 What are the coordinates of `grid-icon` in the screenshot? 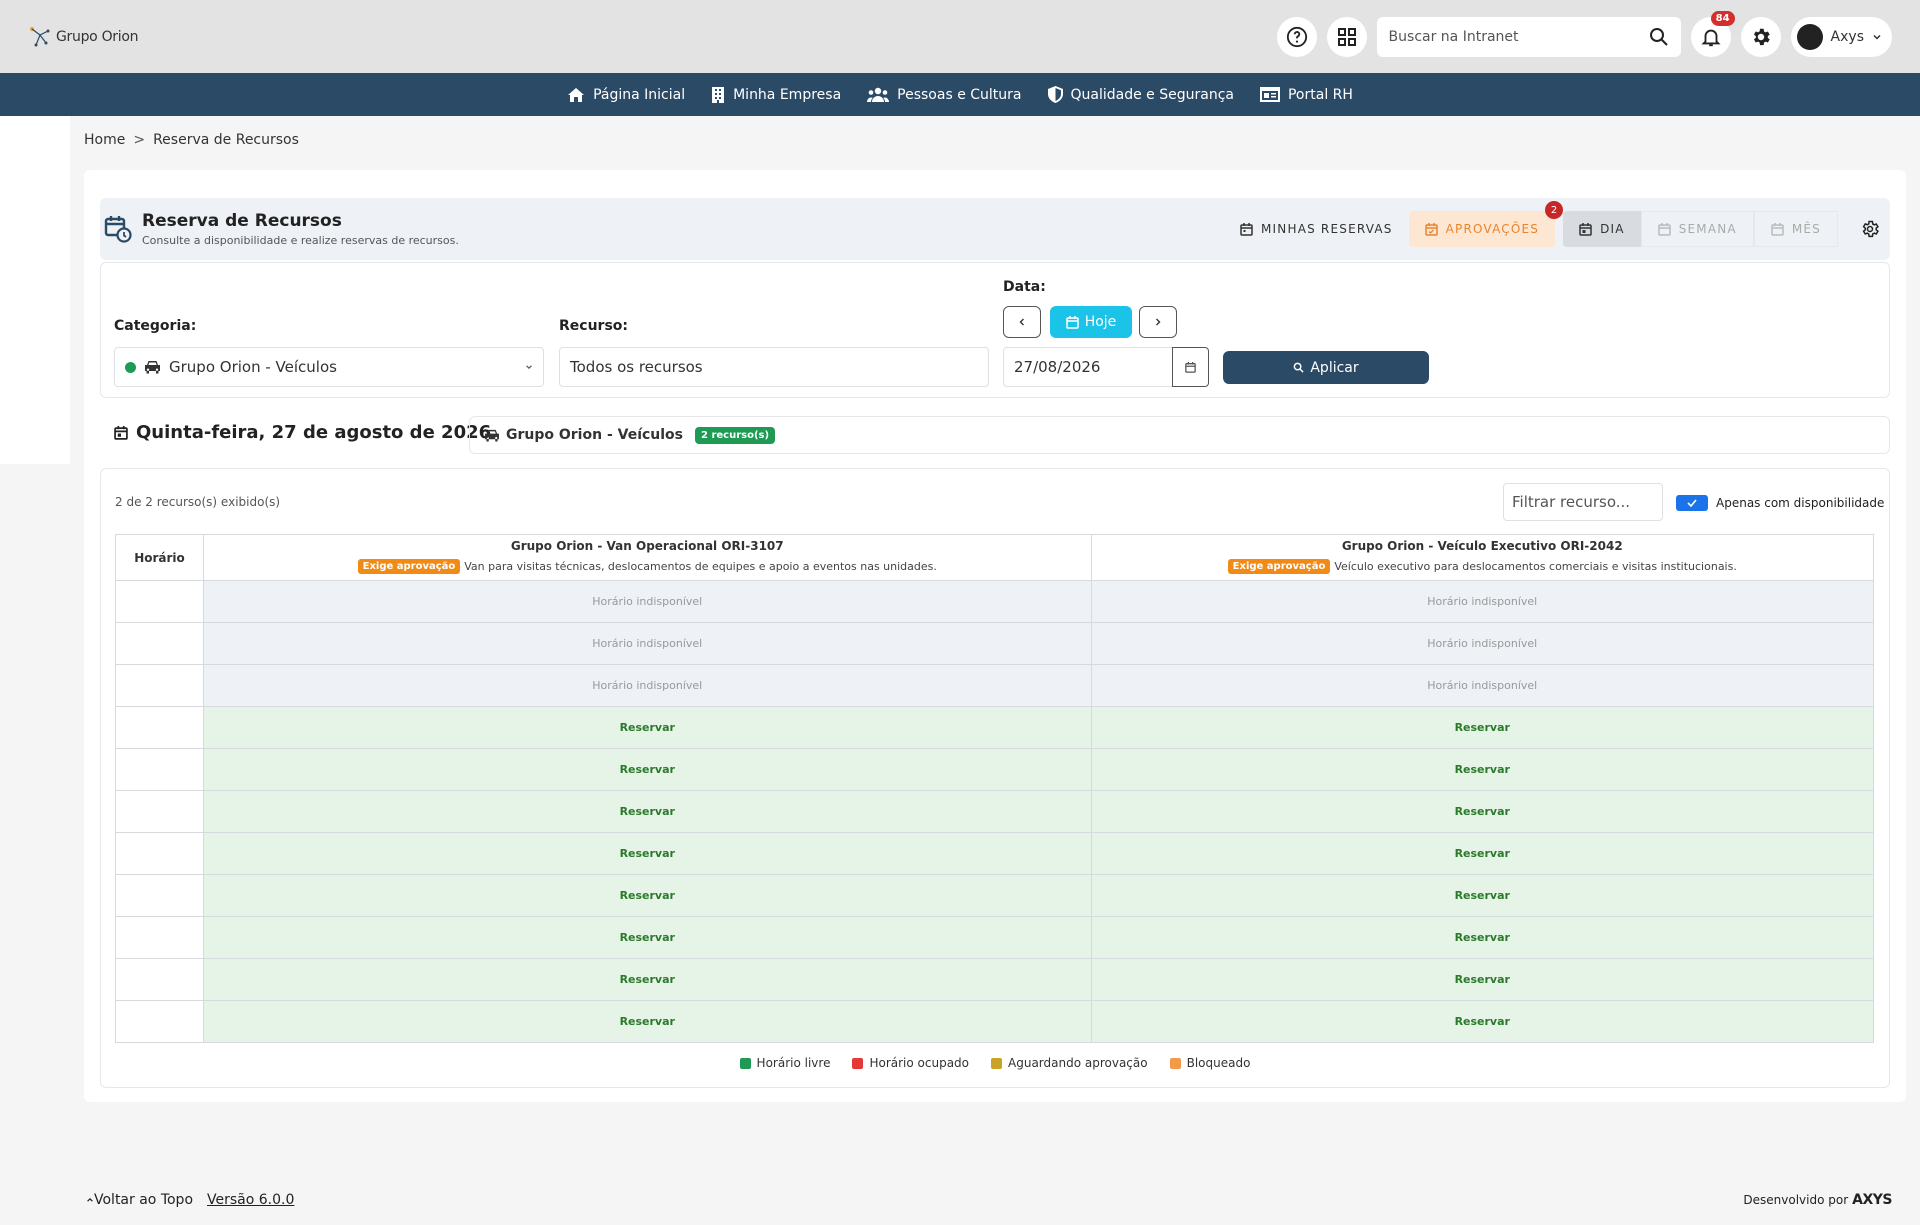 It's located at (1346, 36).